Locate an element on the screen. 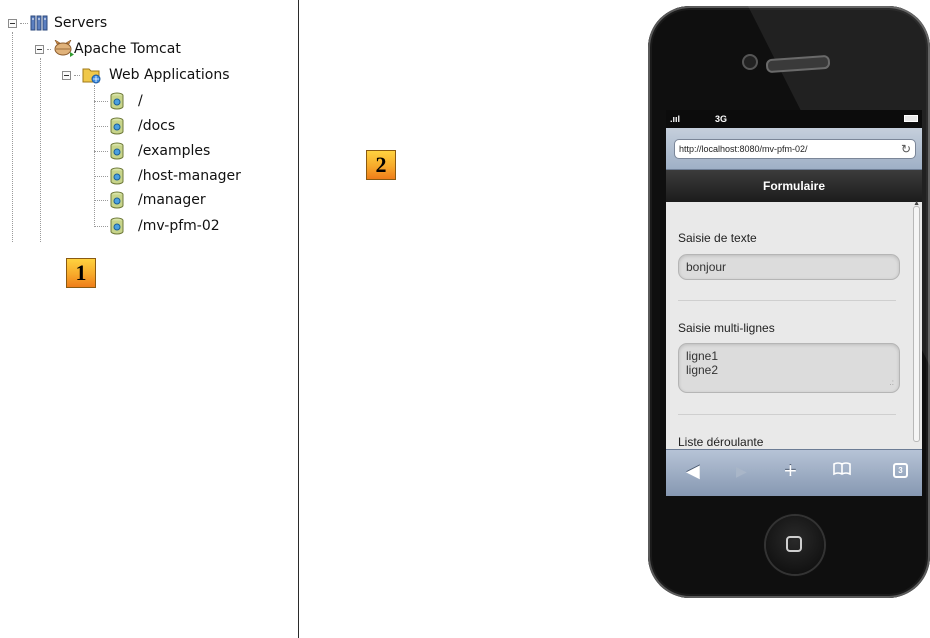  page-header: Formulaire is located at coordinates (794, 186).